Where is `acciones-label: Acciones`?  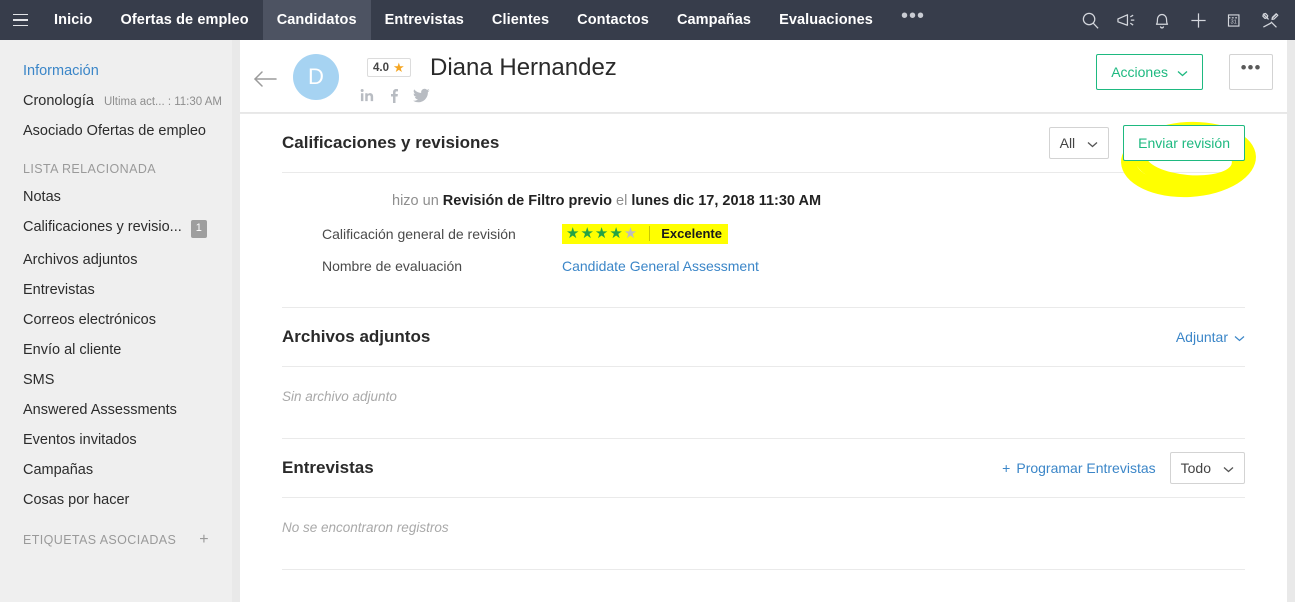
acciones-label: Acciones is located at coordinates (1139, 72).